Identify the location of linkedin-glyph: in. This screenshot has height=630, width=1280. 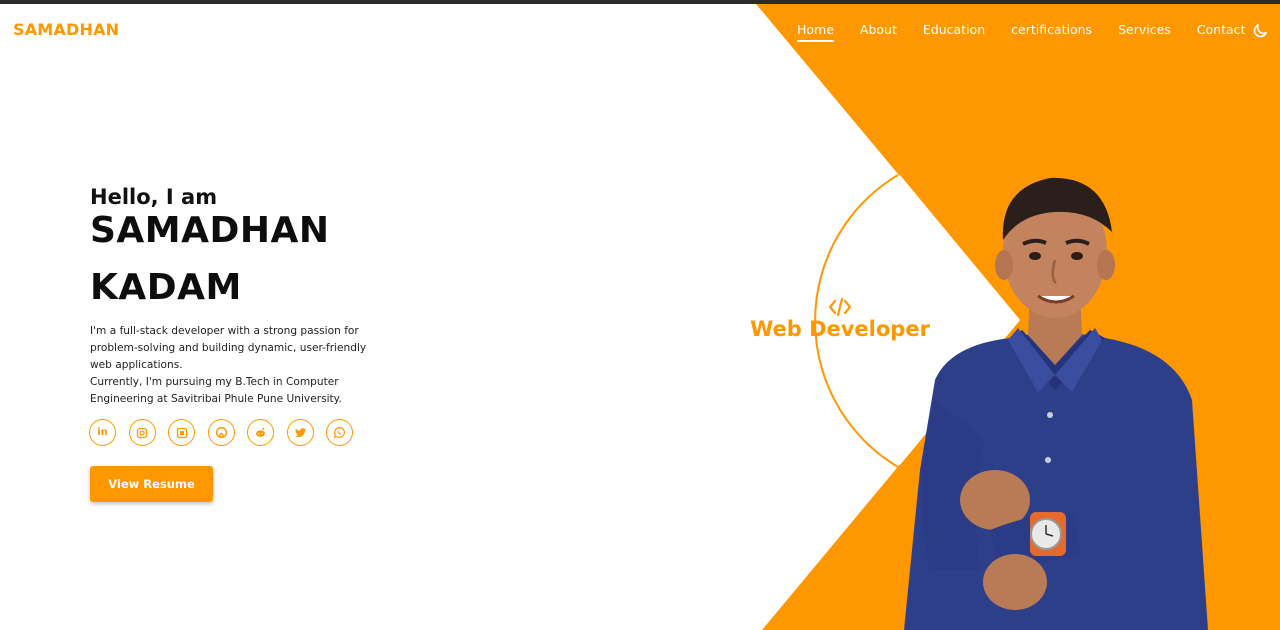
(102, 432).